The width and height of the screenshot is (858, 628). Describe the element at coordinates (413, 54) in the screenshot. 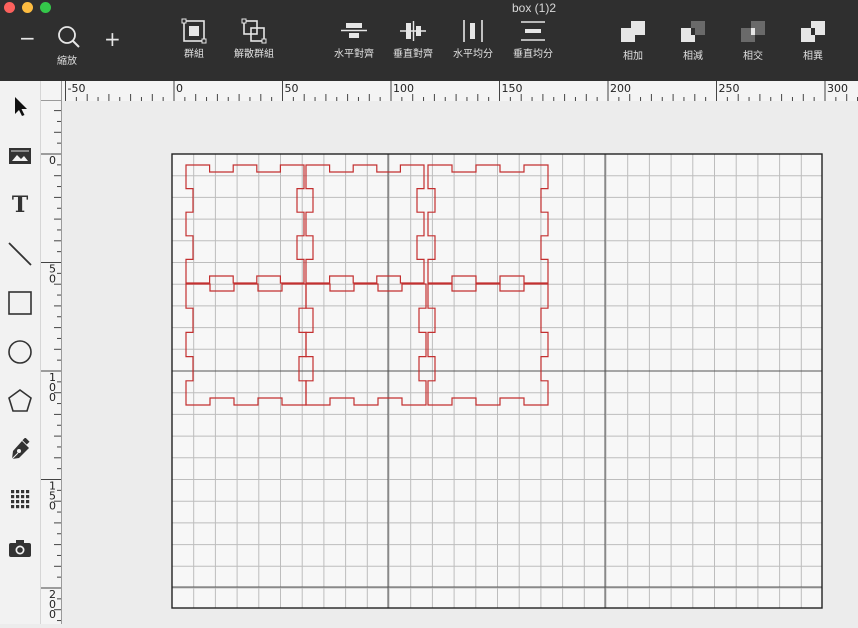

I see `align-vertical-label: 垂直對齊` at that location.